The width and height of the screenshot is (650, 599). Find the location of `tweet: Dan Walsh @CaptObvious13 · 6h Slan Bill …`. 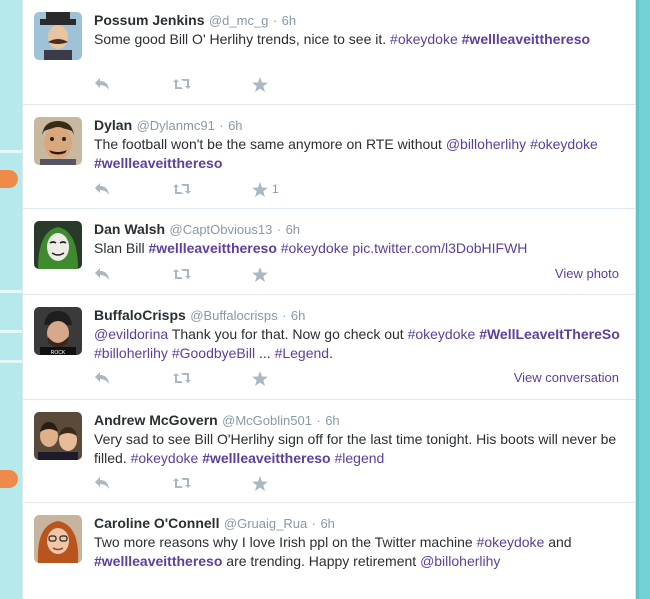

tweet: Dan Walsh @CaptObvious13 · 6h Slan Bill … is located at coordinates (329, 252).